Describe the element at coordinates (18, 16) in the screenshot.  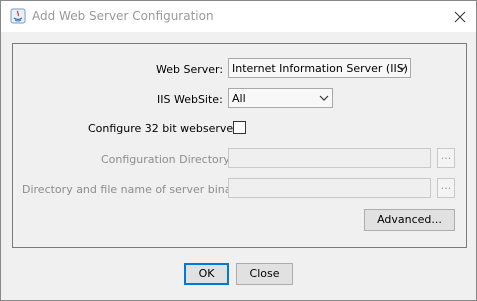
I see `java-app-icon` at that location.